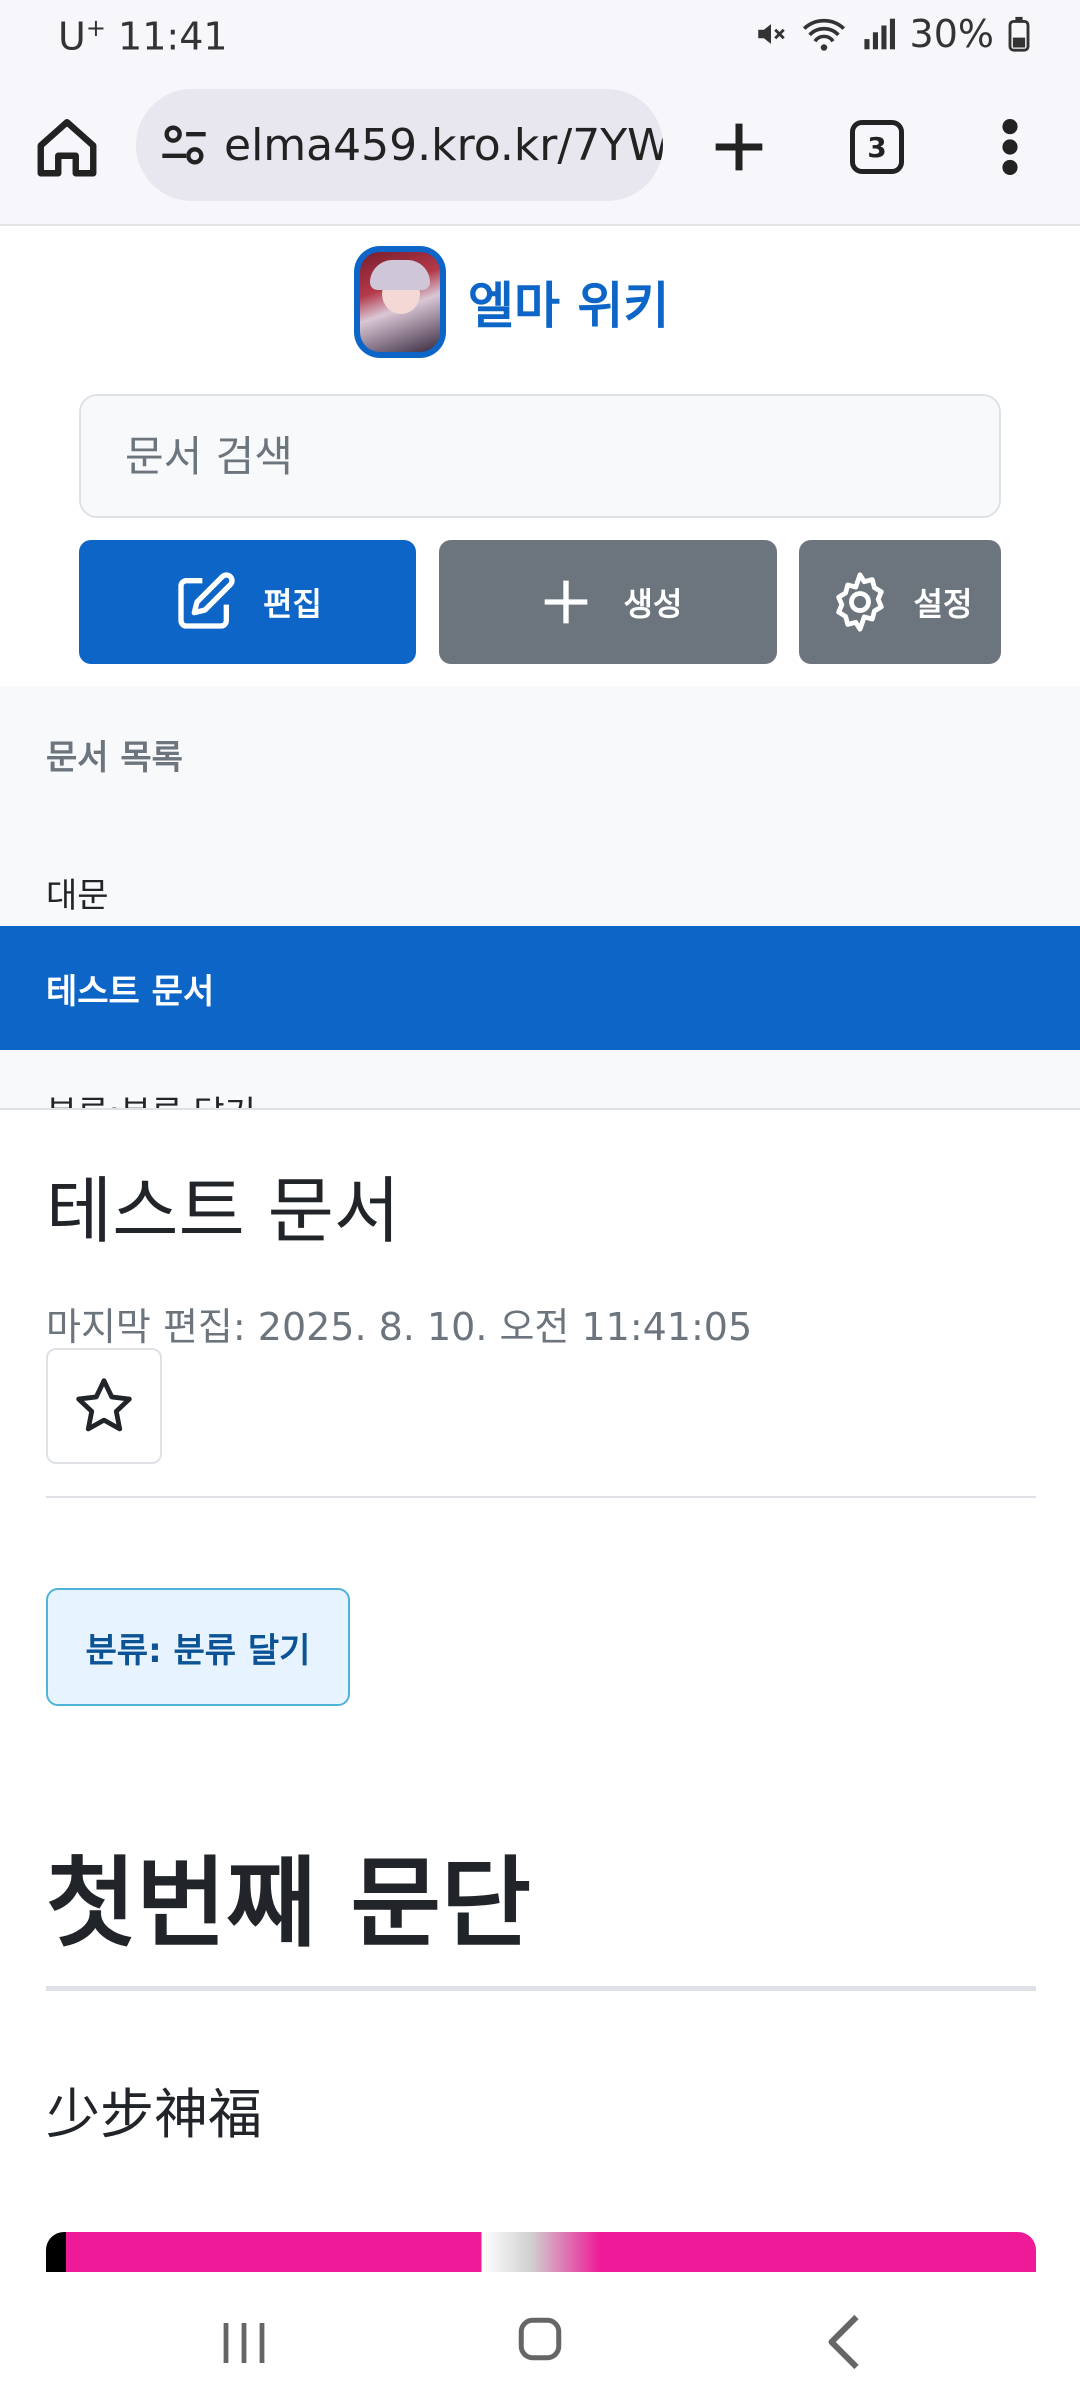 The width and height of the screenshot is (1080, 2408). Describe the element at coordinates (244, 2343) in the screenshot. I see `recent-apps-icon` at that location.